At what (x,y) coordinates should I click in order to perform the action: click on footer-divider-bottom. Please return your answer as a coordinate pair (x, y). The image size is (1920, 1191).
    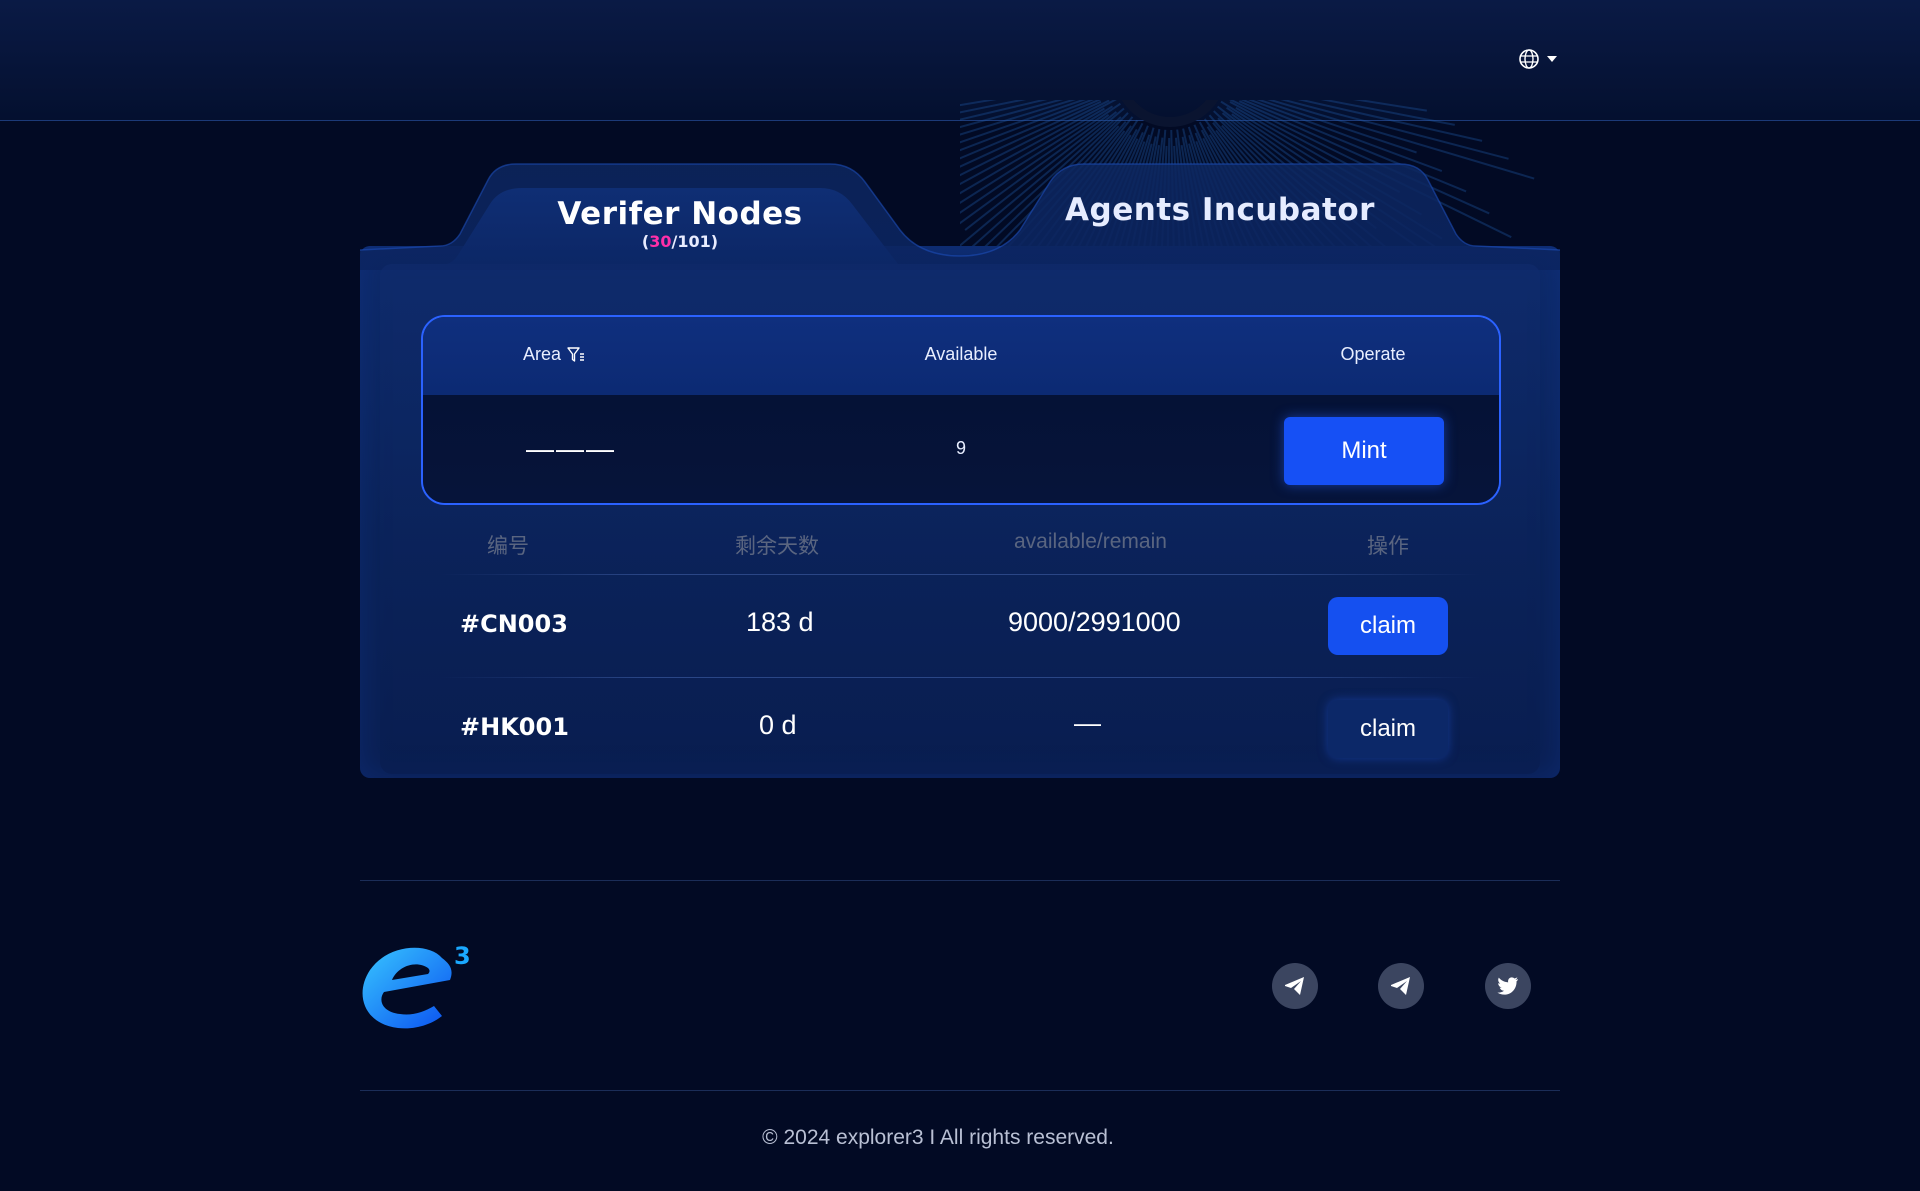
    Looking at the image, I should click on (960, 1090).